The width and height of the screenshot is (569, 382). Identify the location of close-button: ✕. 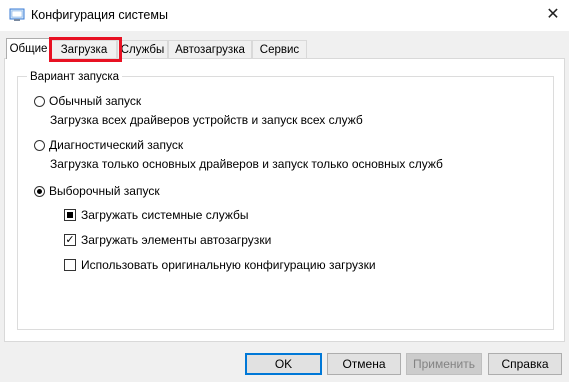
(553, 15).